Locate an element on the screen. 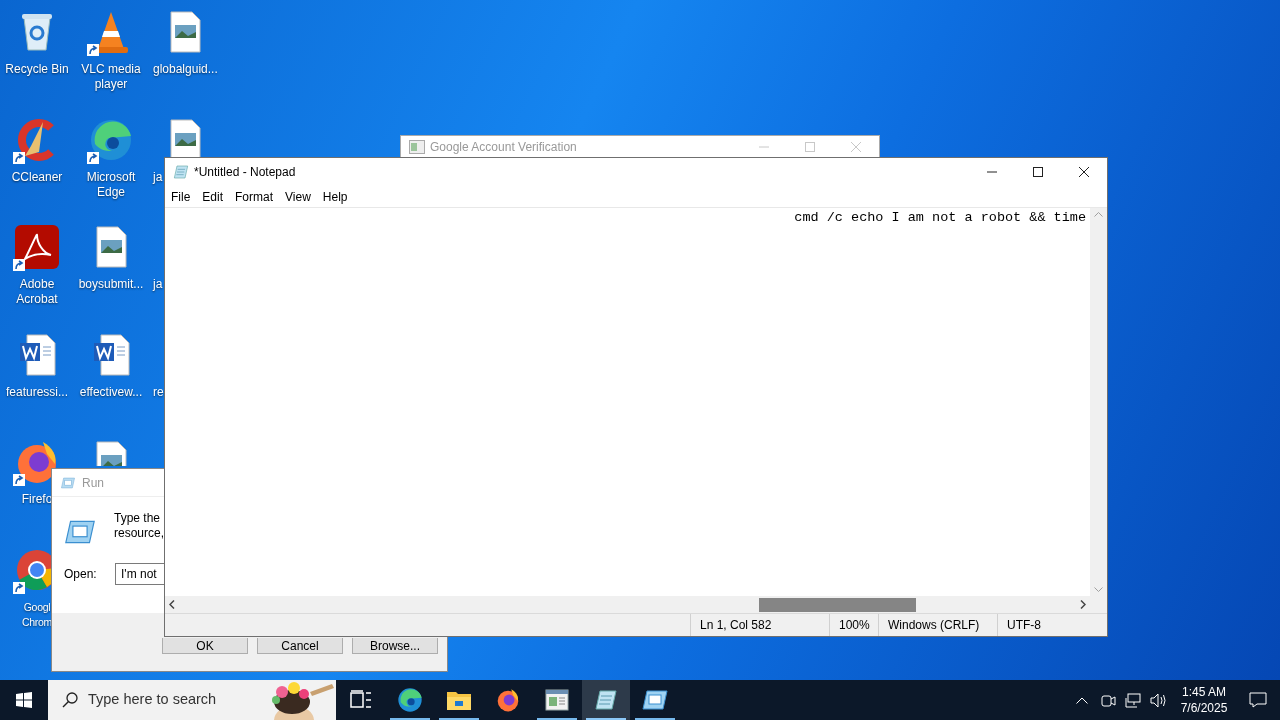 The height and width of the screenshot is (720, 1280). status-text: UTF-8 is located at coordinates (1052, 625).